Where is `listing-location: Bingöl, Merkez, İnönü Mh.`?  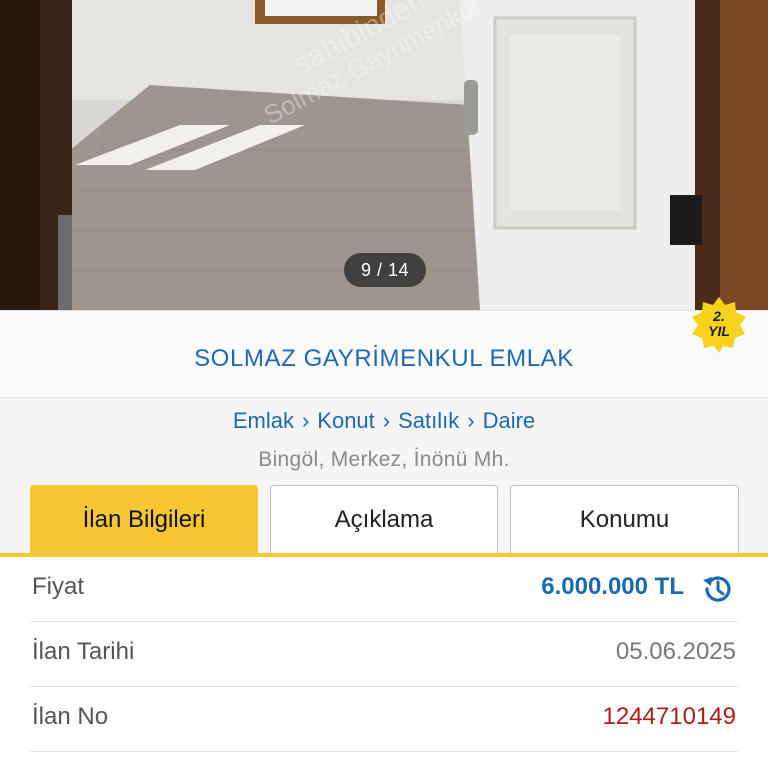
listing-location: Bingöl, Merkez, İnönü Mh. is located at coordinates (384, 459).